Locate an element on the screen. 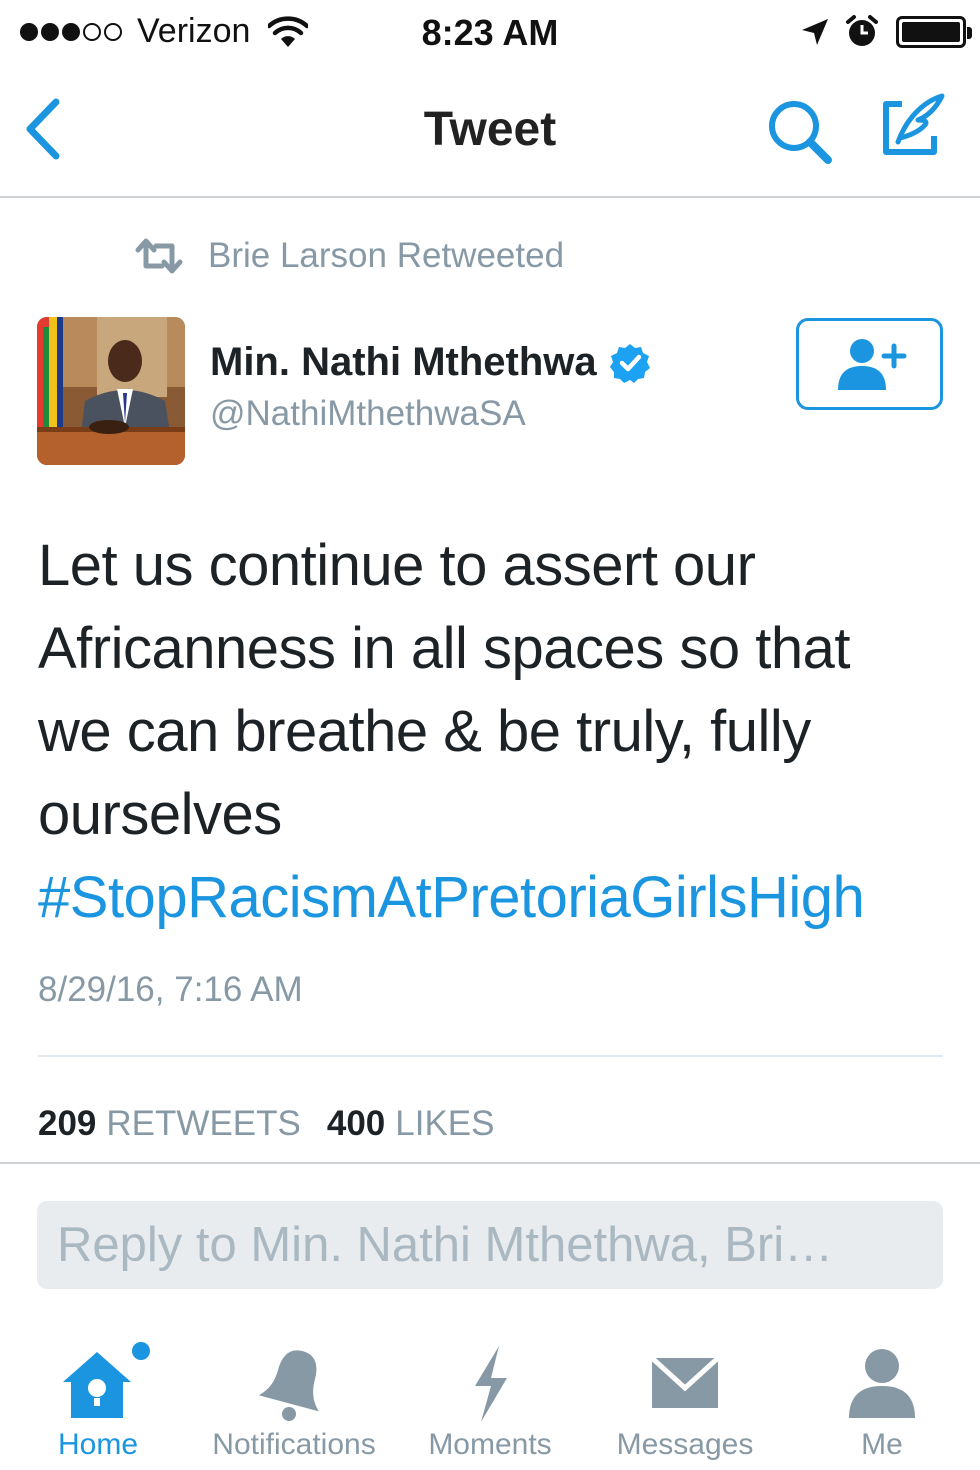  retweets-count: 209 RETWEETS is located at coordinates (169, 1124).